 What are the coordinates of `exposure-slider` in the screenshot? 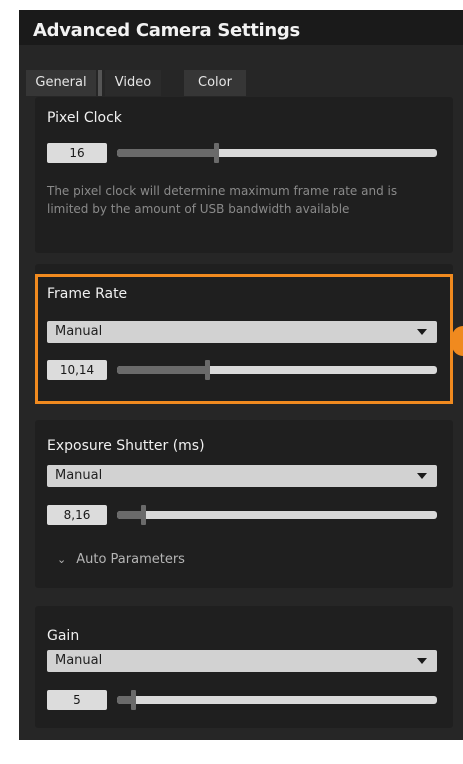 It's located at (277, 515).